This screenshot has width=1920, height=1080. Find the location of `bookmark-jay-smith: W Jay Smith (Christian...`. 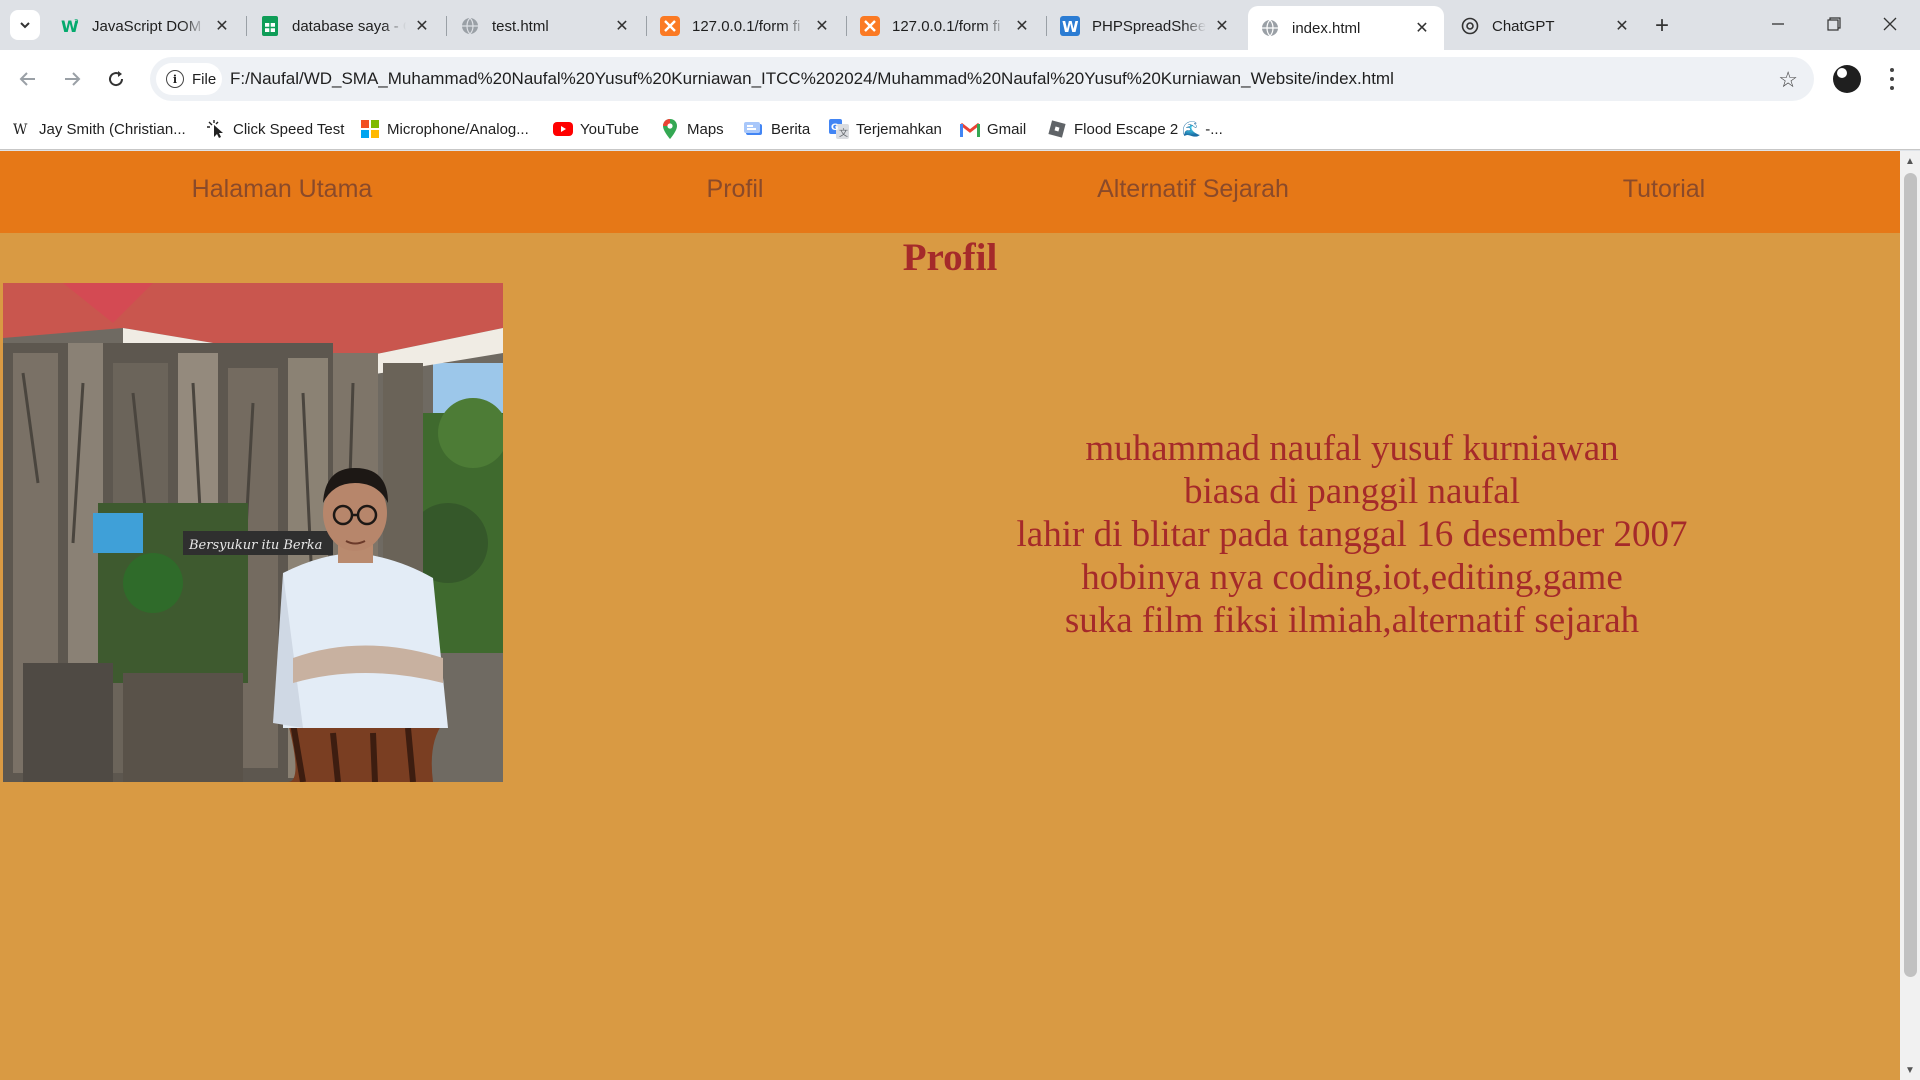

bookmark-jay-smith: W Jay Smith (Christian... is located at coordinates (99, 129).